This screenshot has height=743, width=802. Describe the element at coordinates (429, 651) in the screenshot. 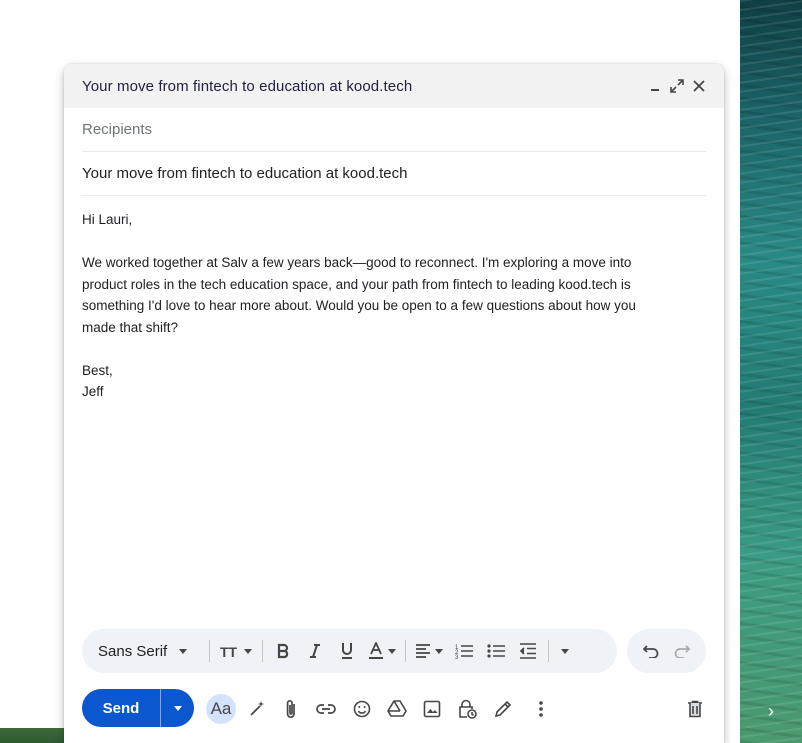

I see `align-icon` at that location.